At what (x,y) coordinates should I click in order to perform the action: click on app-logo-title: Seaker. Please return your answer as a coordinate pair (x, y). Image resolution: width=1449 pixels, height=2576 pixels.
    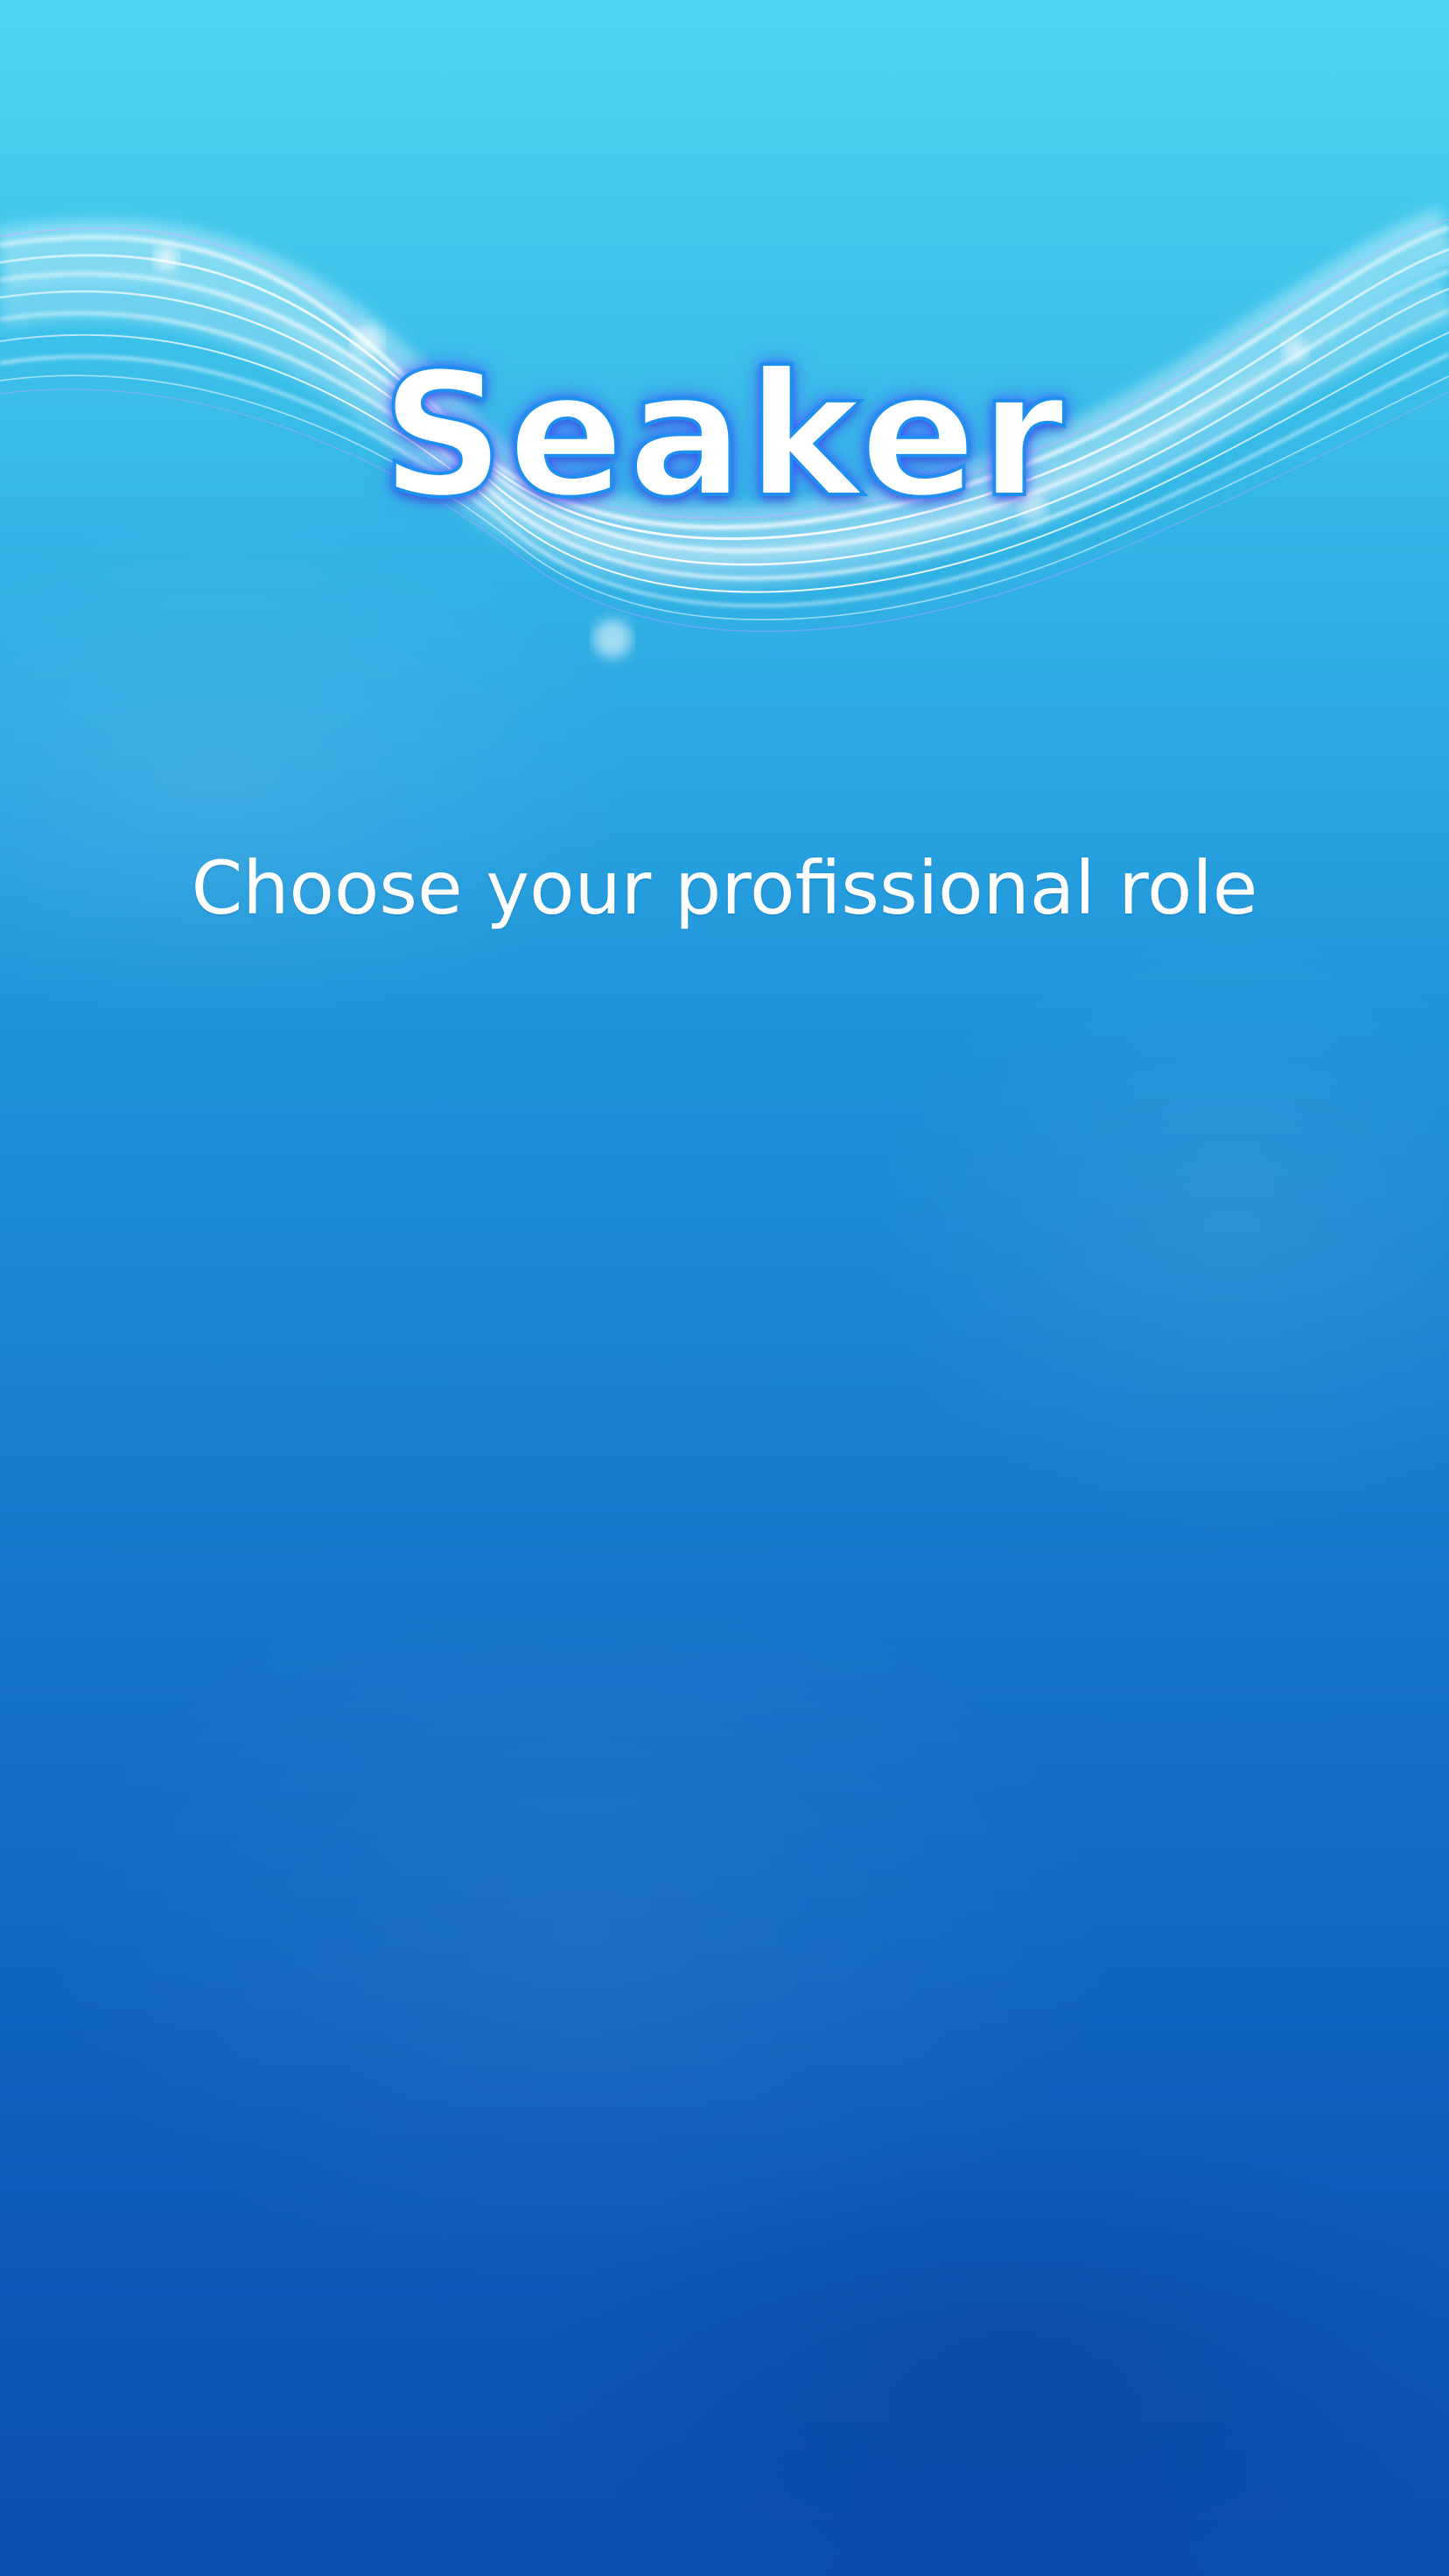
    Looking at the image, I should click on (723, 436).